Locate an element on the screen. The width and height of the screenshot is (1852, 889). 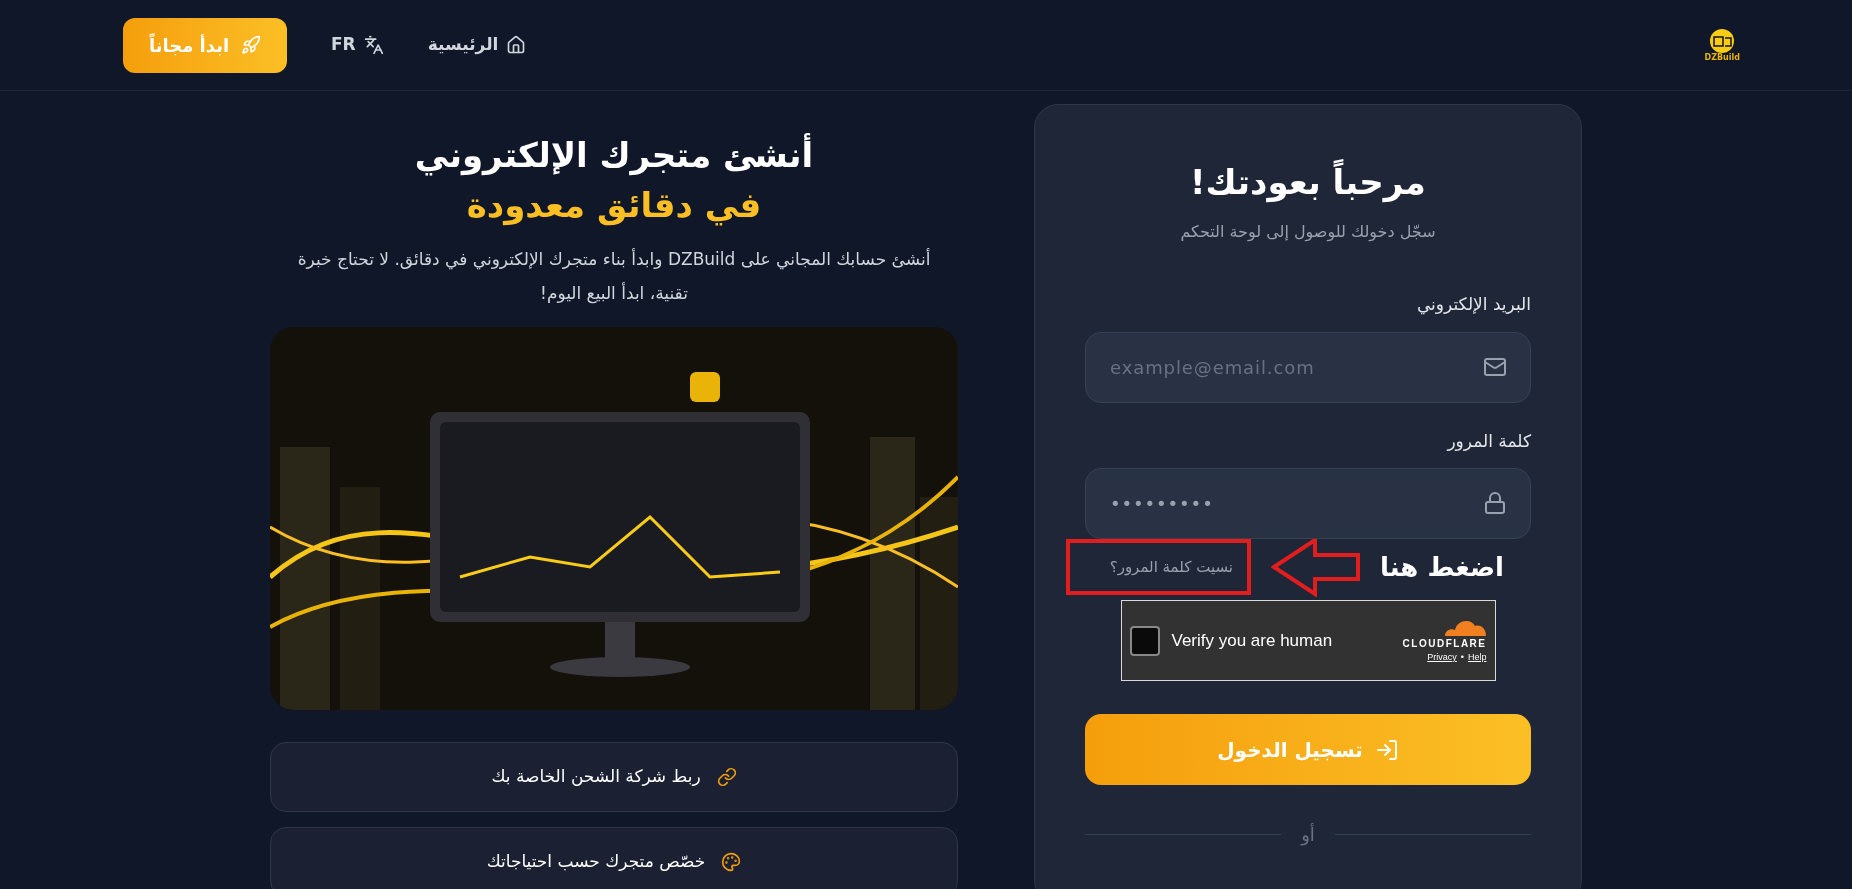
brand-name: CLOUDFLARE is located at coordinates (1444, 644).